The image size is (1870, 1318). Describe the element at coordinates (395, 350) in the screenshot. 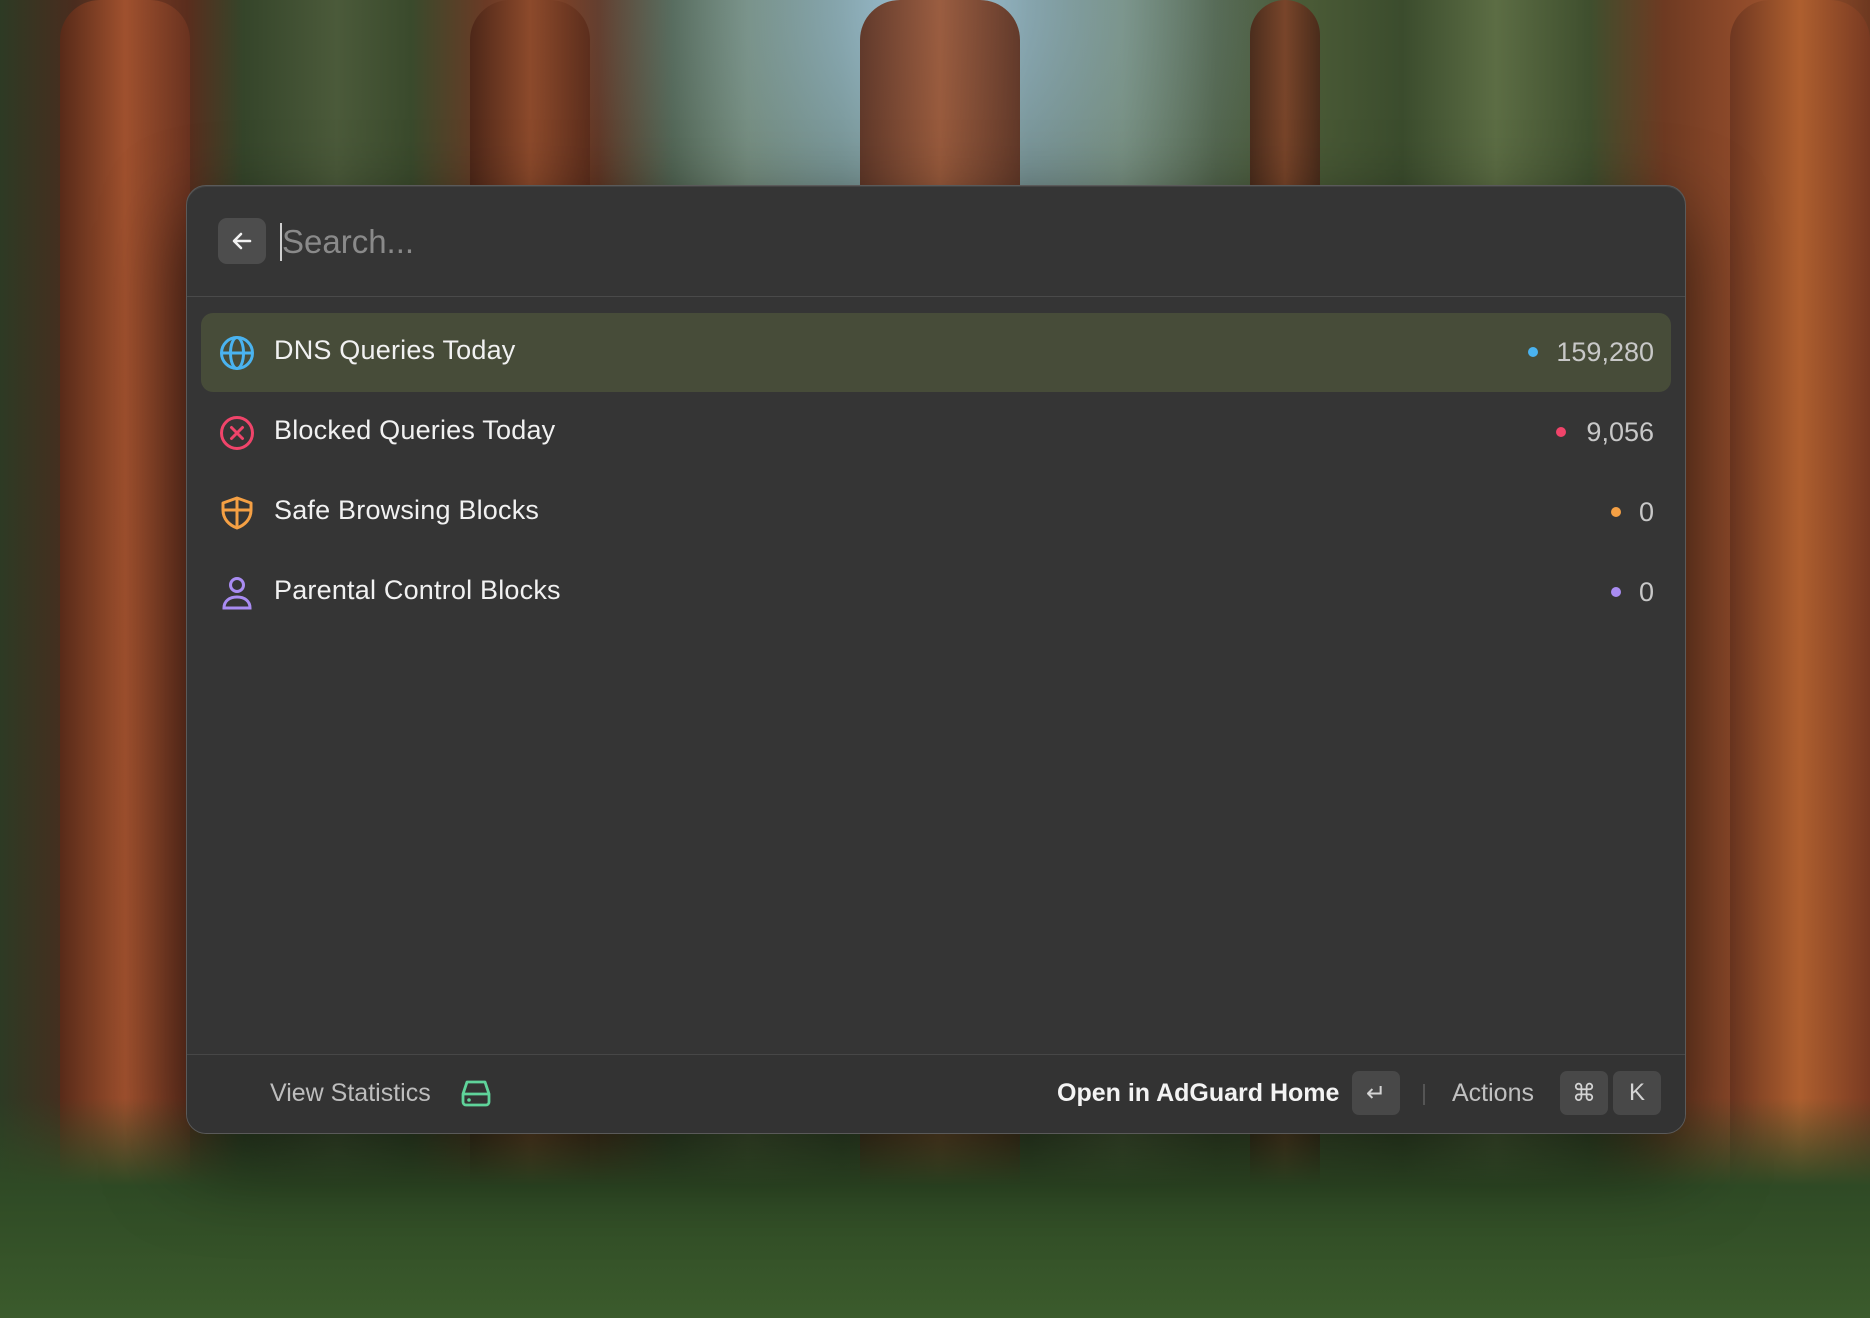

I see `row-label: DNS Queries Today` at that location.